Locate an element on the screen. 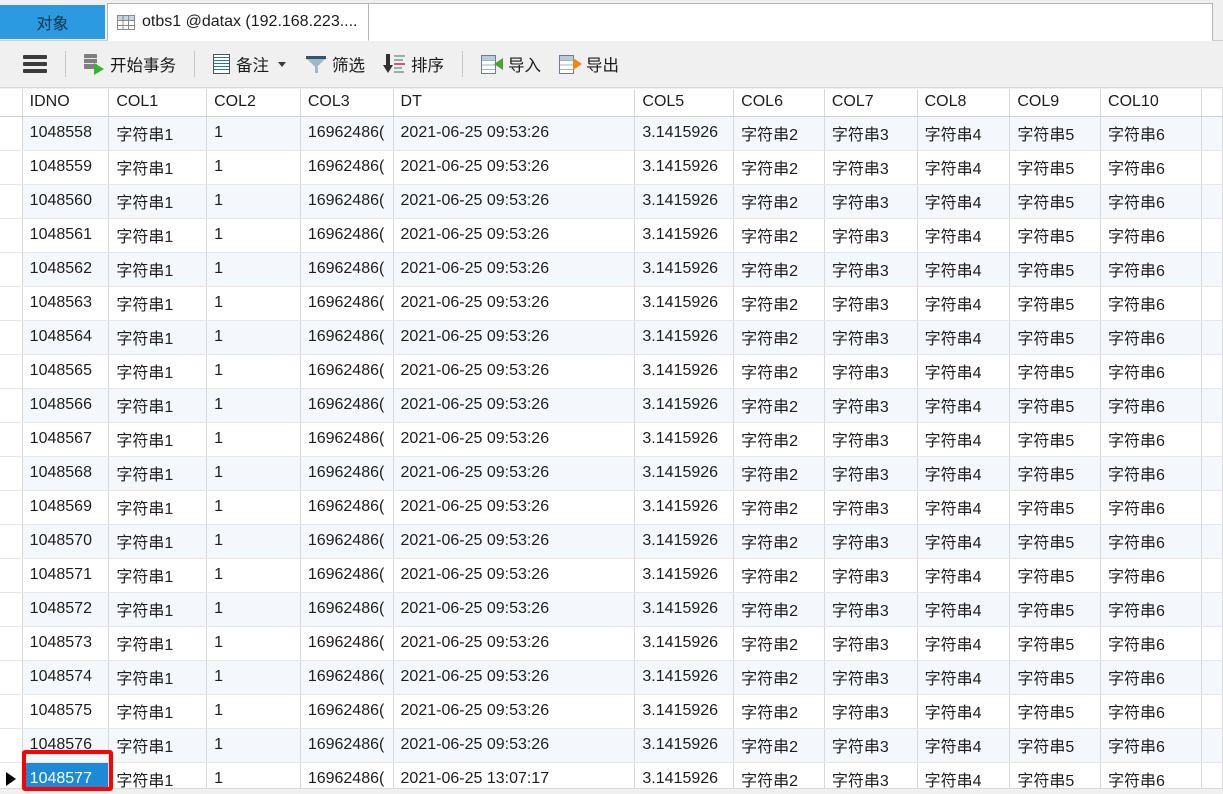 This screenshot has height=794, width=1223. table-cell-idno: 1048561 is located at coordinates (66, 235).